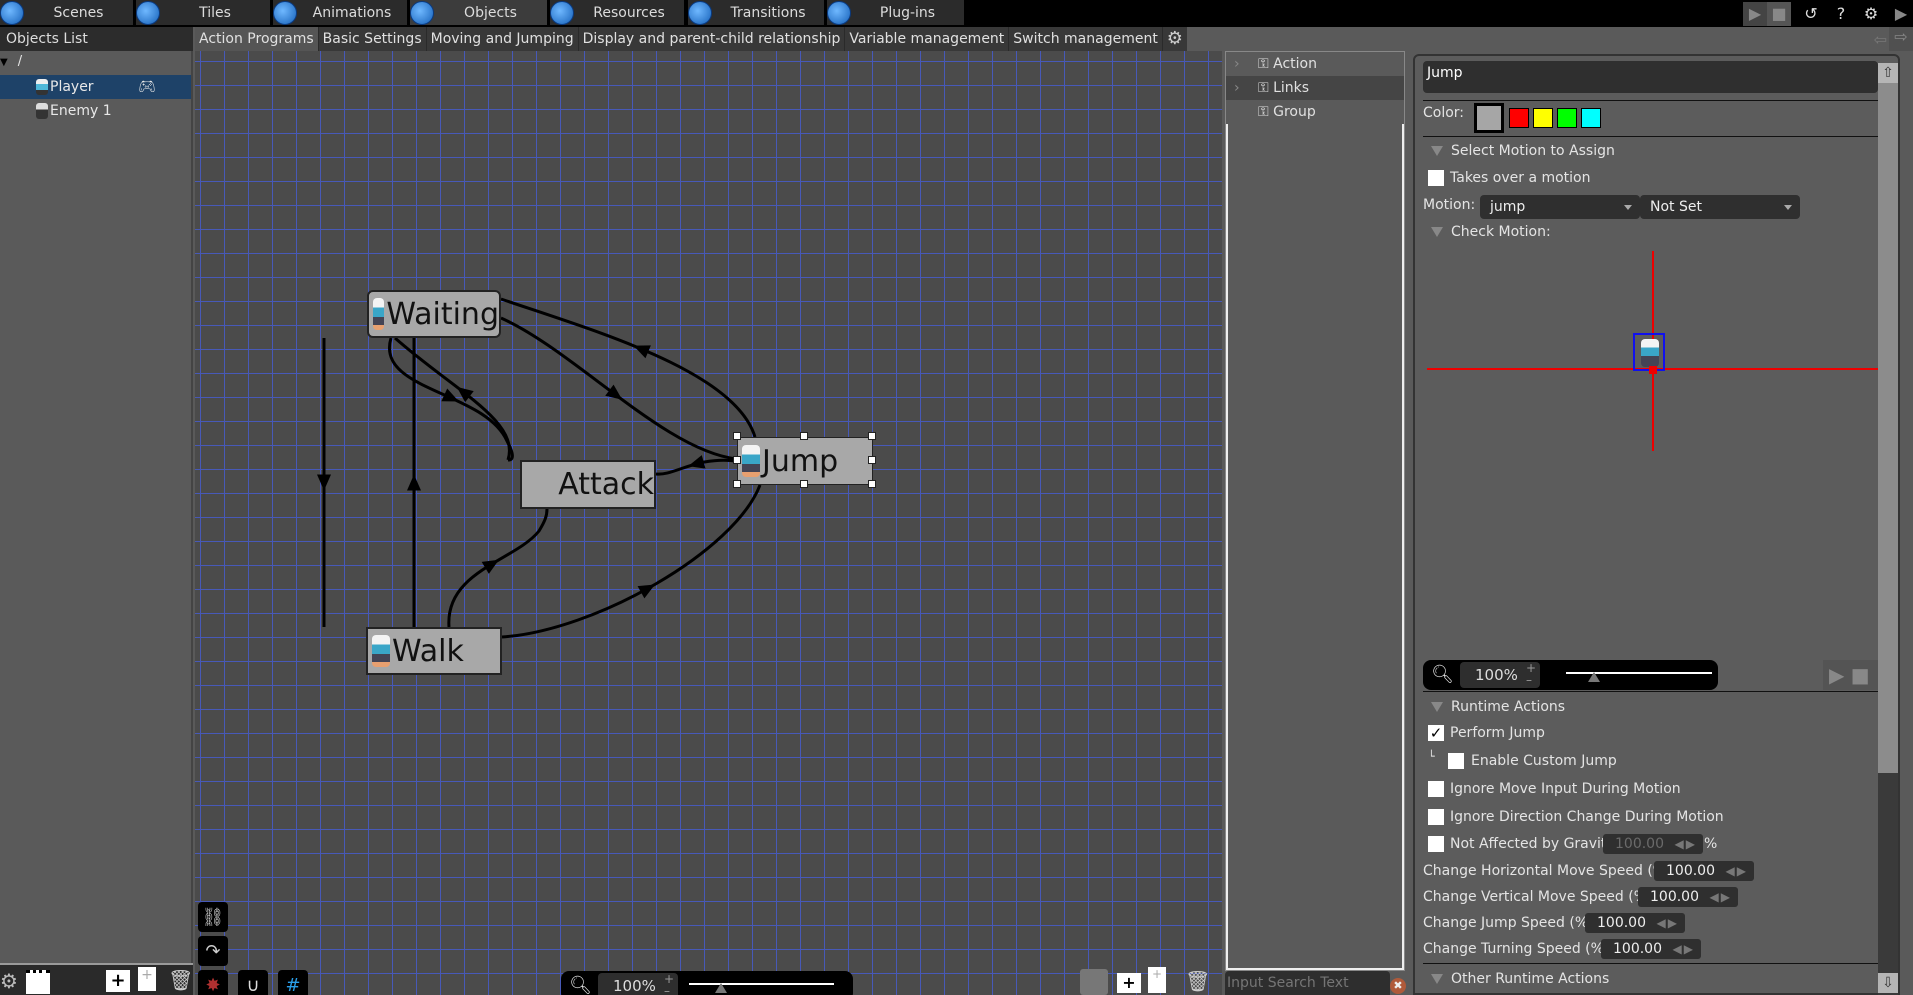 The height and width of the screenshot is (995, 1913). Describe the element at coordinates (895, 12) in the screenshot. I see `tab-plugins: Plug-ins` at that location.